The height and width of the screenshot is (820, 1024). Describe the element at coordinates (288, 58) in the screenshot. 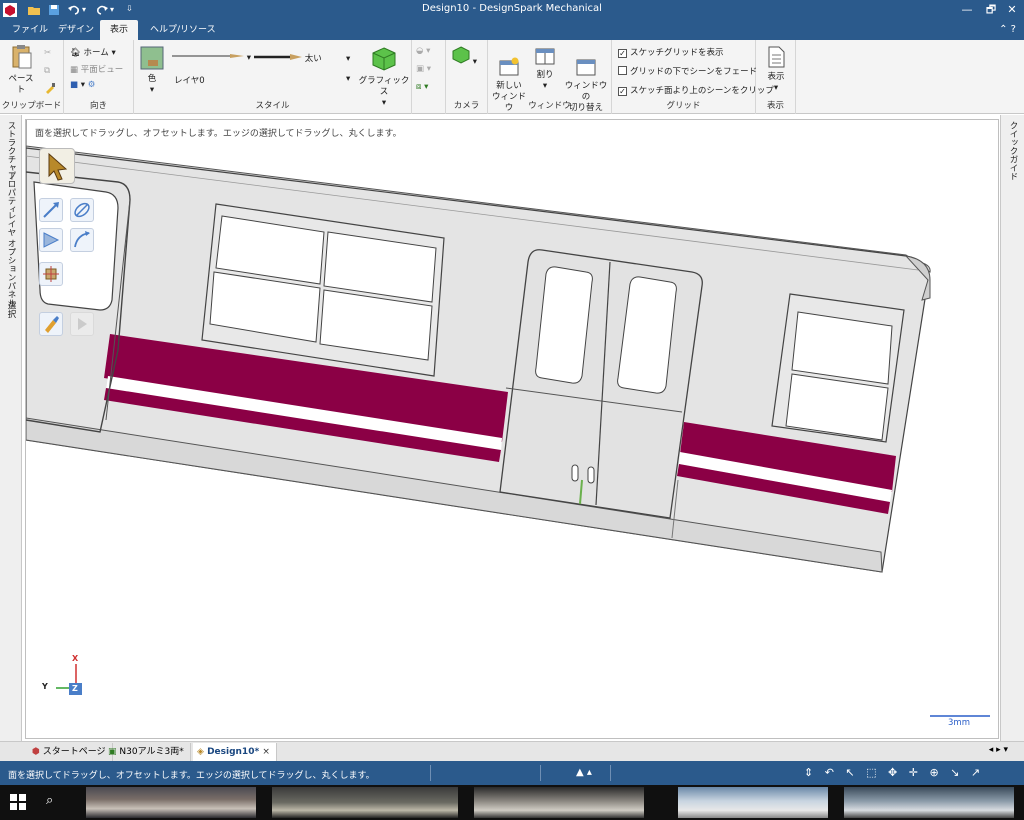

I see `line-weight-dropdown: 太い` at that location.